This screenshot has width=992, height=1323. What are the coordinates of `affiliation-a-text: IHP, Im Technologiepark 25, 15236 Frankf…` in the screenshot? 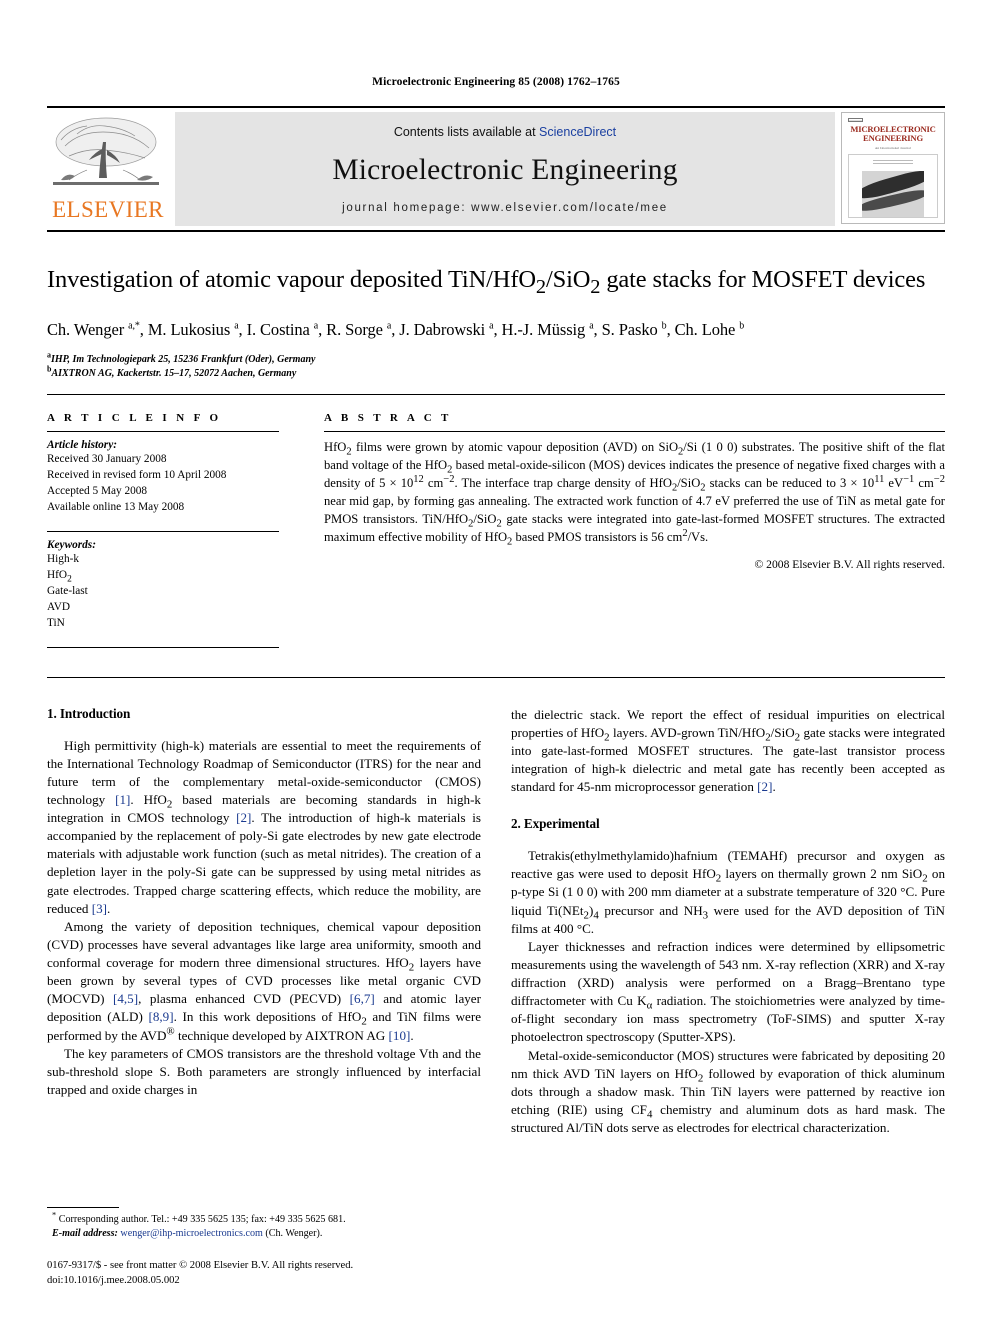 It's located at (183, 359).